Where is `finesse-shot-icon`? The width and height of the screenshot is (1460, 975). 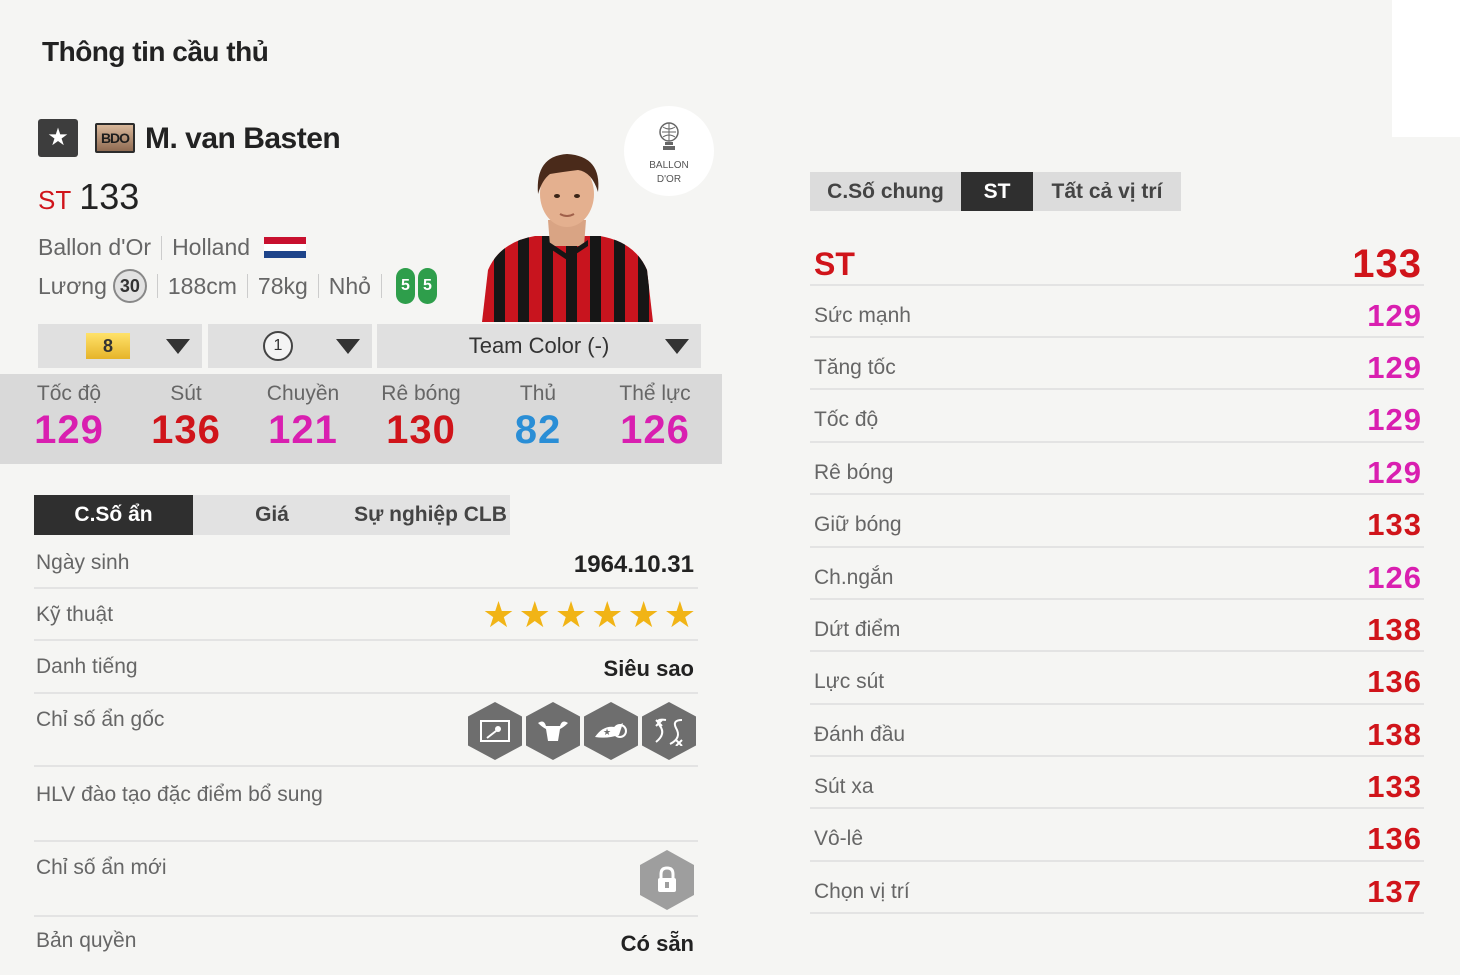 finesse-shot-icon is located at coordinates (495, 731).